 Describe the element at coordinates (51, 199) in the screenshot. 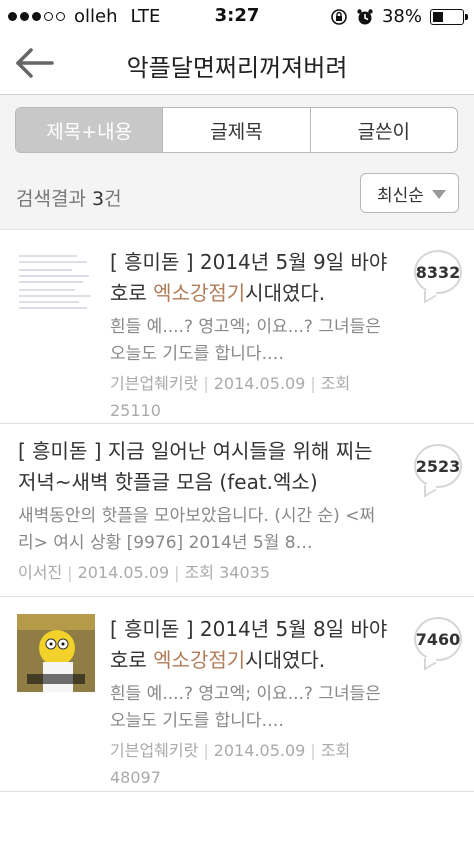

I see `result-count-label: 검색결과` at that location.